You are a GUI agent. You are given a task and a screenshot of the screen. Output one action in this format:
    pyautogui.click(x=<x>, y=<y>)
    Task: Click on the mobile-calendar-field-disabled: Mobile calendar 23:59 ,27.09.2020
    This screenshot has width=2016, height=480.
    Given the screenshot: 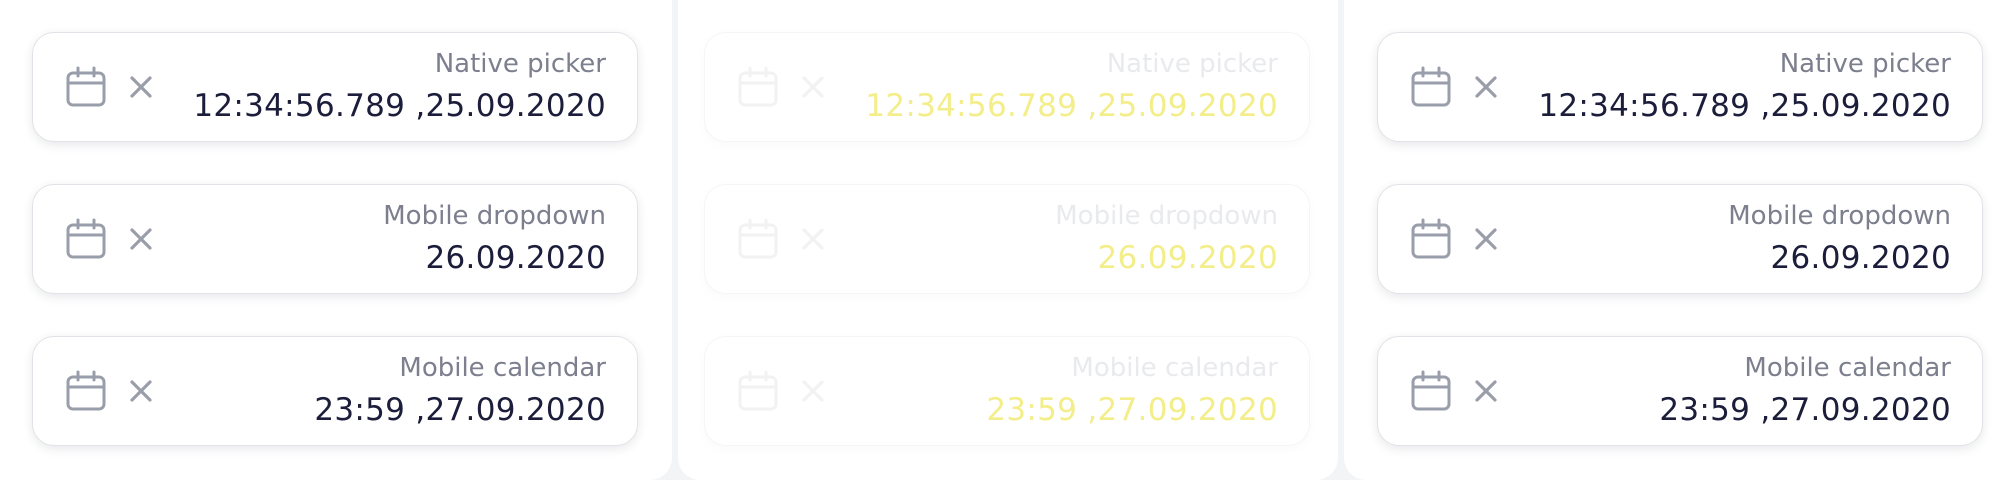 What is the action you would take?
    pyautogui.click(x=1007, y=391)
    